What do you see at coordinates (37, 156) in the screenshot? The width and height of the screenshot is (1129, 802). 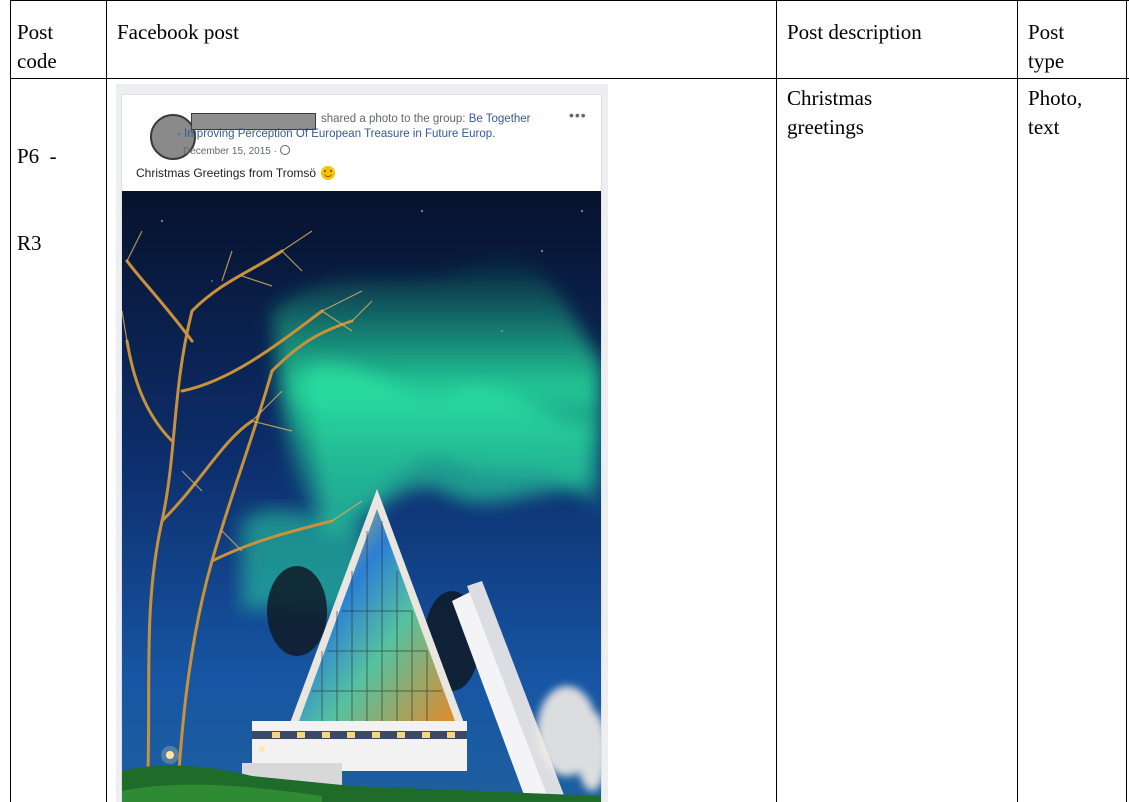 I see `cell-text: P6 -` at bounding box center [37, 156].